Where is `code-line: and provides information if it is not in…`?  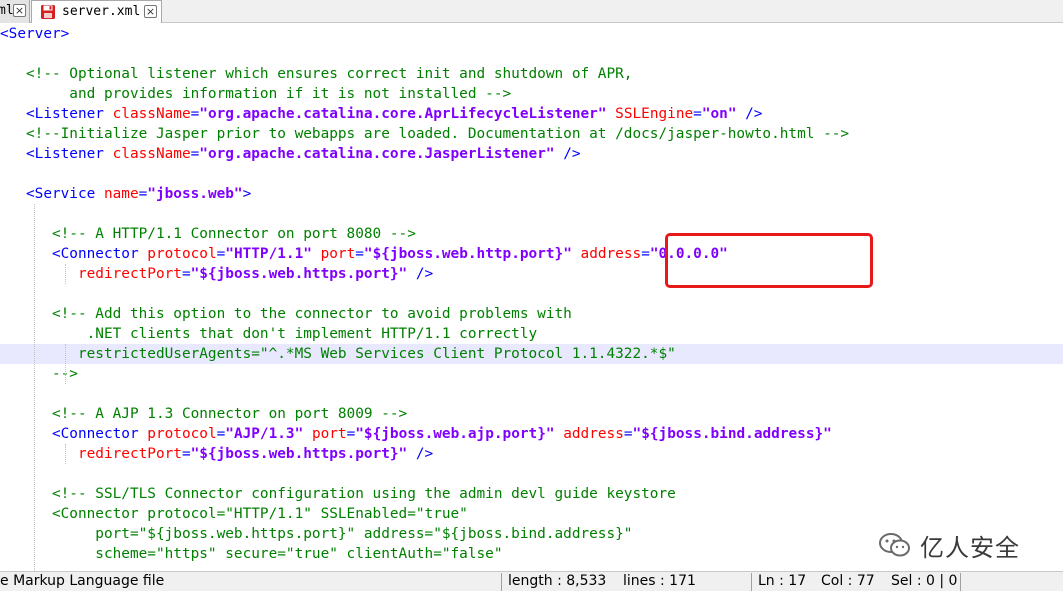 code-line: and provides information if it is not in… is located at coordinates (531, 94).